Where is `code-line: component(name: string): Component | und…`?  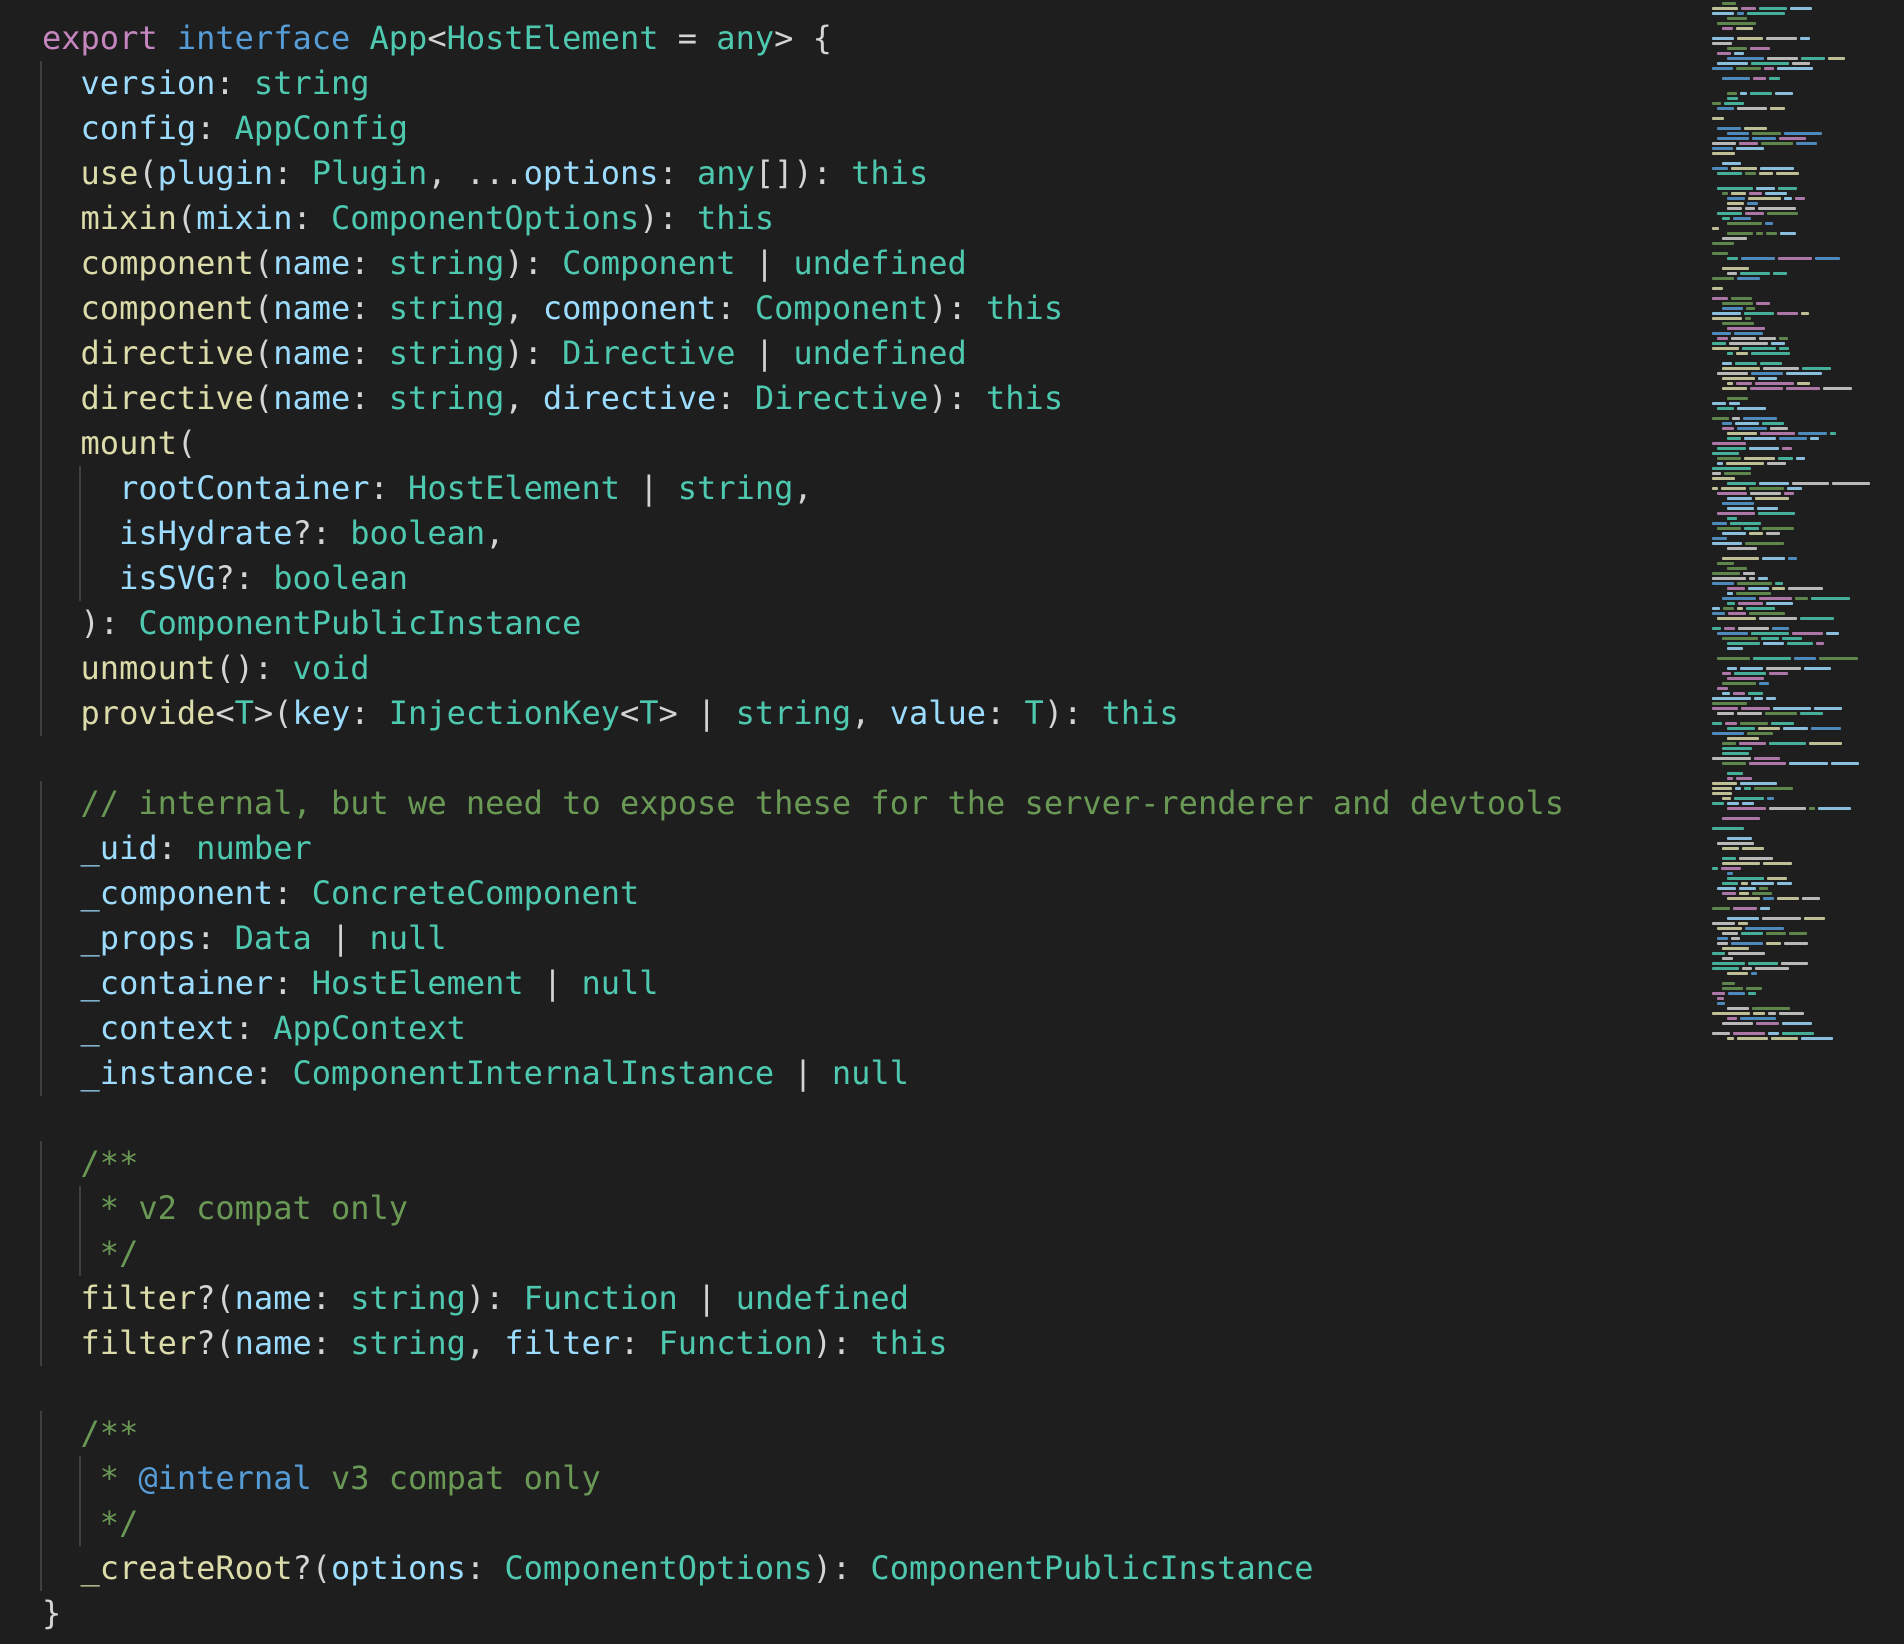
code-line: component(name: string): Component | und… is located at coordinates (861, 263).